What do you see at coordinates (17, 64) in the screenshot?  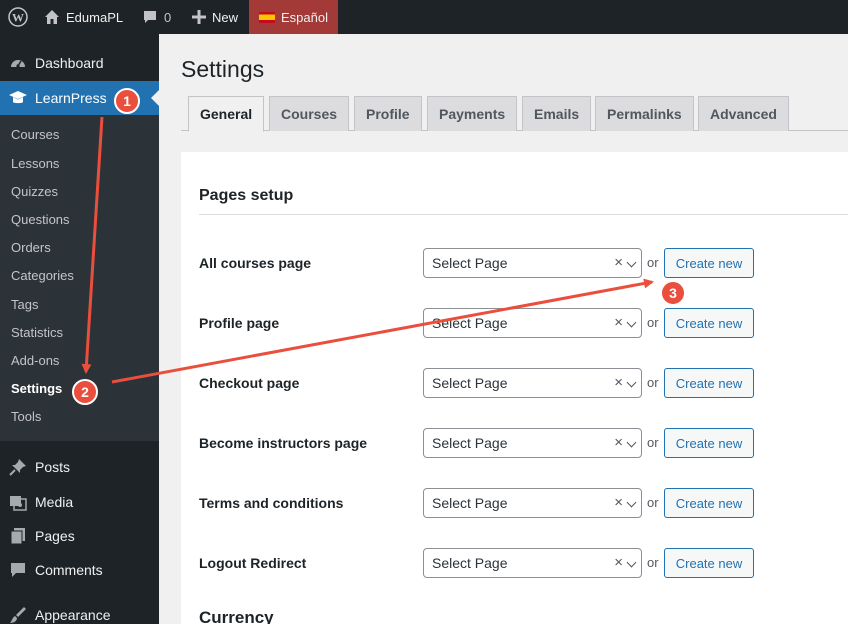 I see `dashboard-gauge-icon` at bounding box center [17, 64].